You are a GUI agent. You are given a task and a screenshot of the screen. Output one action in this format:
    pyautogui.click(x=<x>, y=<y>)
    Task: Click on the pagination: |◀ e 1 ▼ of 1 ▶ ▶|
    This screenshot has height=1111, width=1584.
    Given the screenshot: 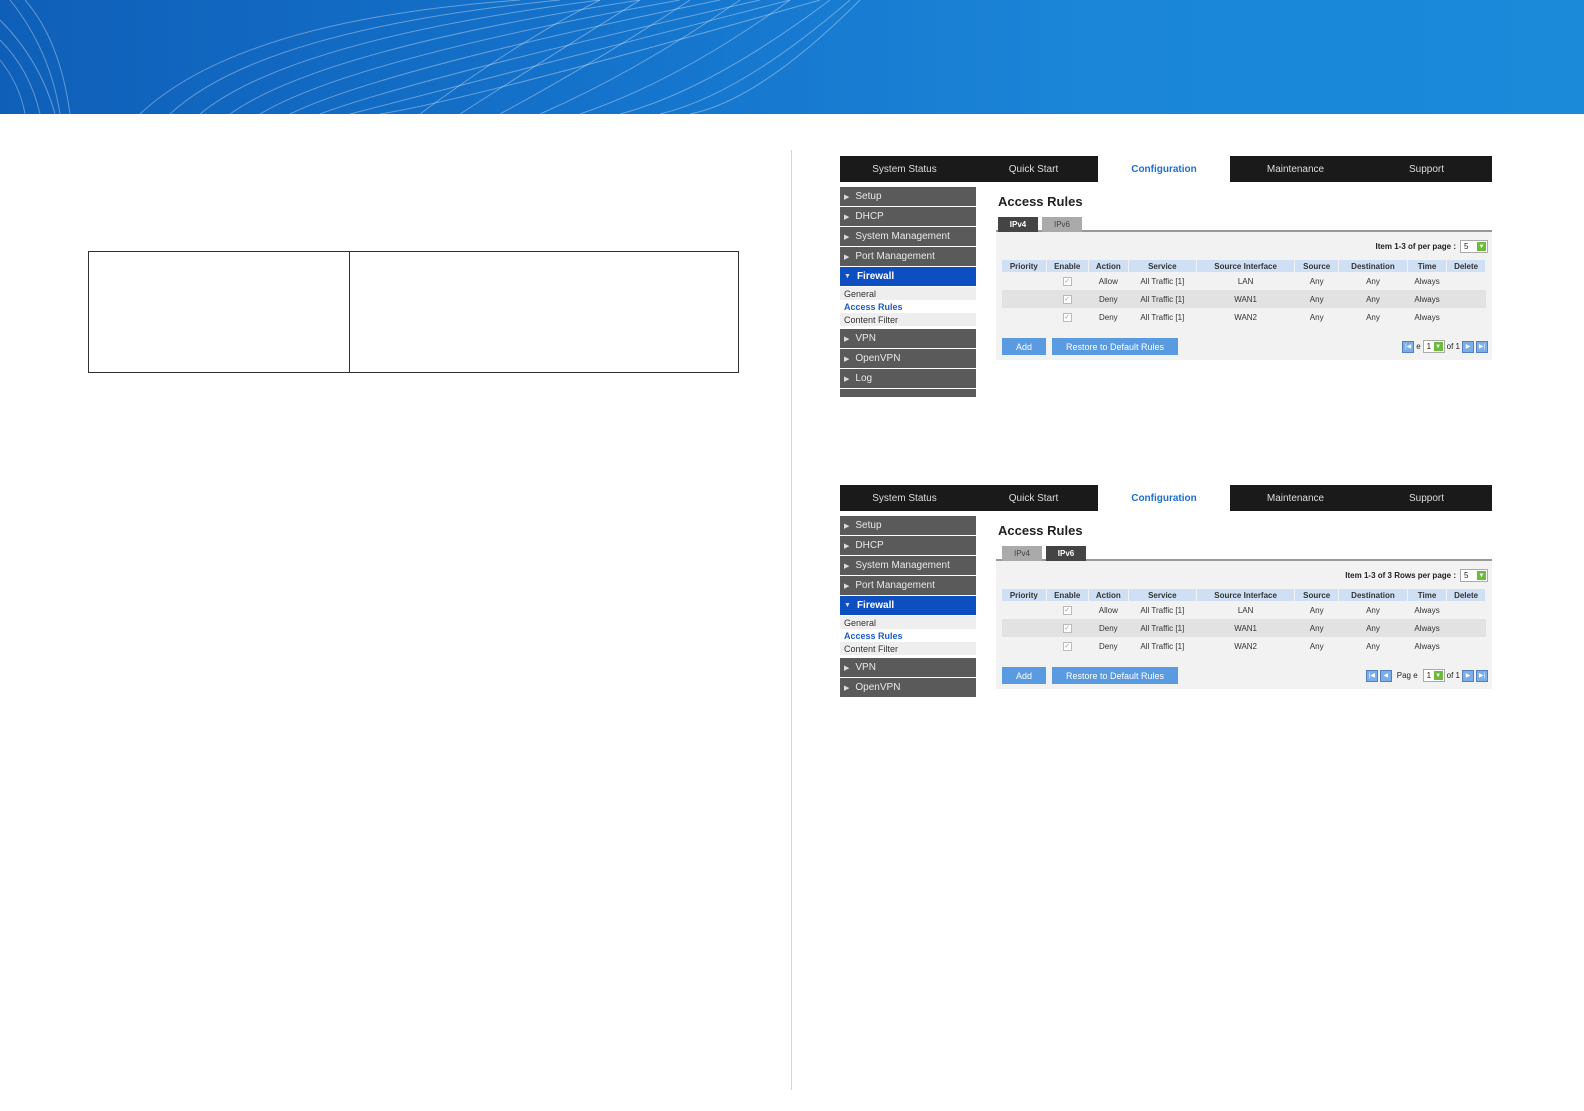 What is the action you would take?
    pyautogui.click(x=1445, y=346)
    